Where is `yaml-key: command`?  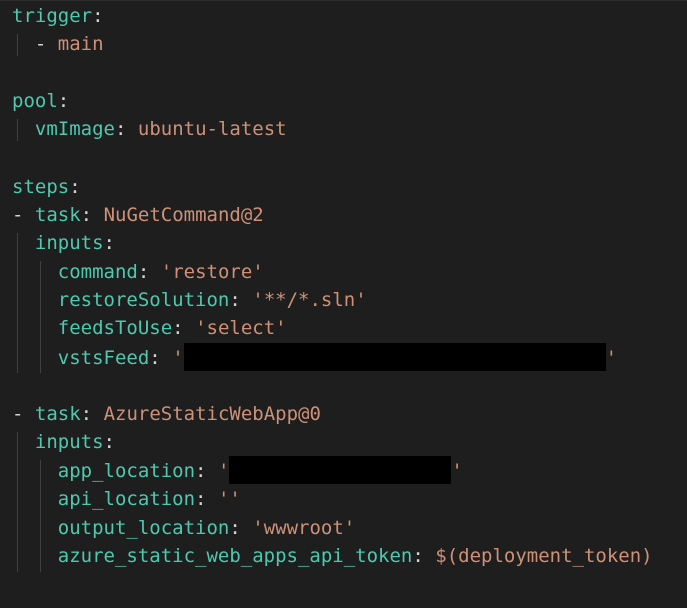 yaml-key: command is located at coordinates (97, 272).